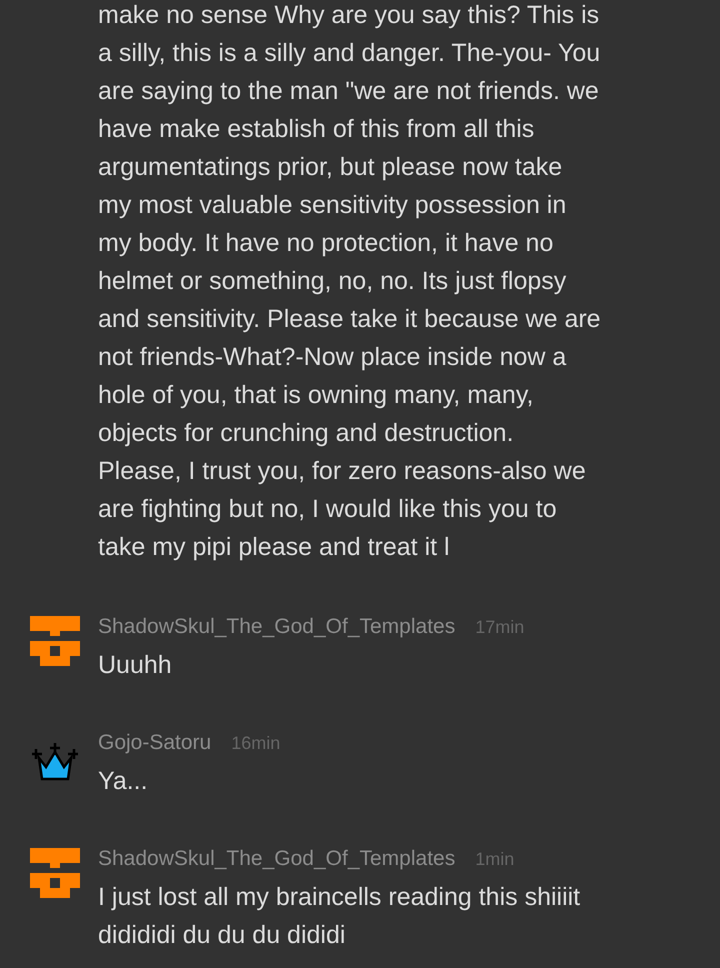 Image resolution: width=720 pixels, height=968 pixels. Describe the element at coordinates (339, 916) in the screenshot. I see `comment-text: I just lost all my braincells reading this shiiiit didididi du du du dididi` at that location.